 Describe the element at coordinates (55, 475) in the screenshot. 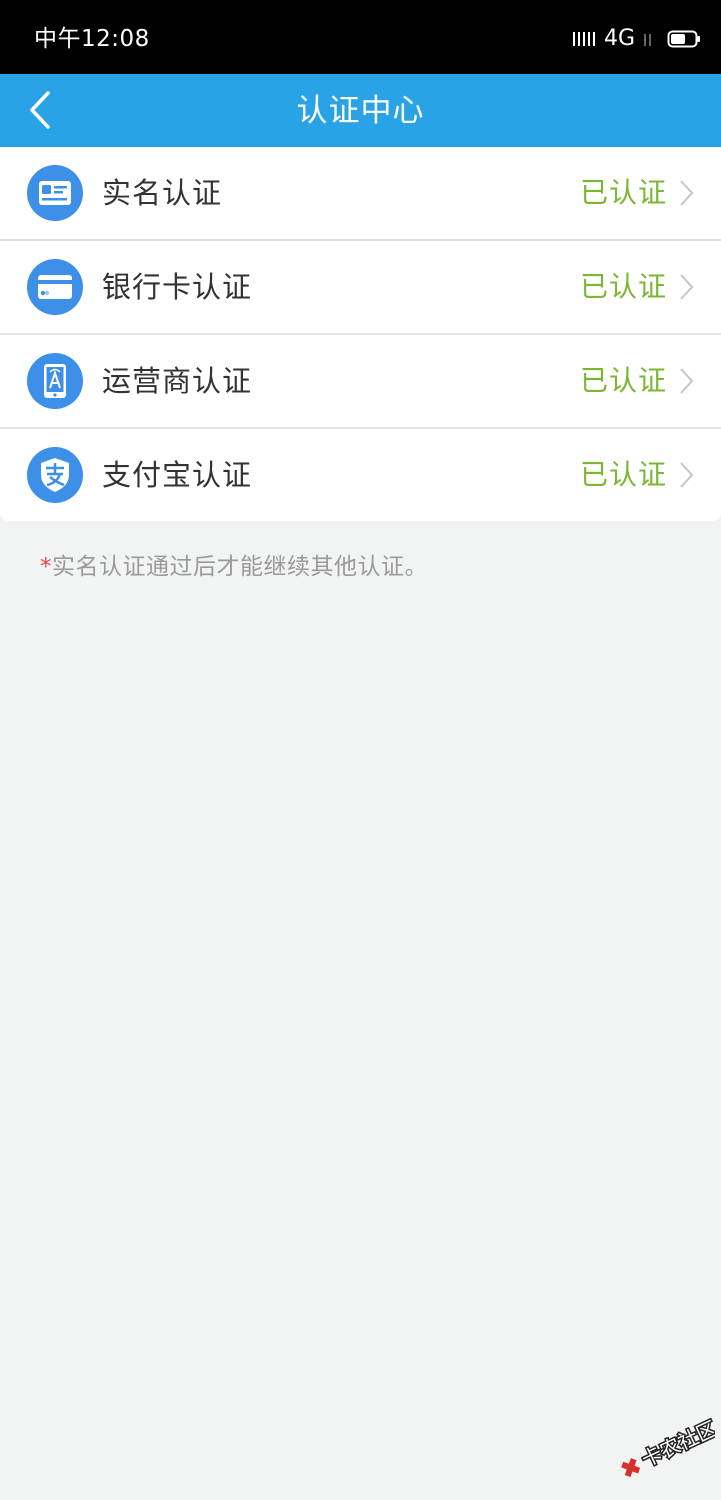

I see `alipay-icon` at that location.